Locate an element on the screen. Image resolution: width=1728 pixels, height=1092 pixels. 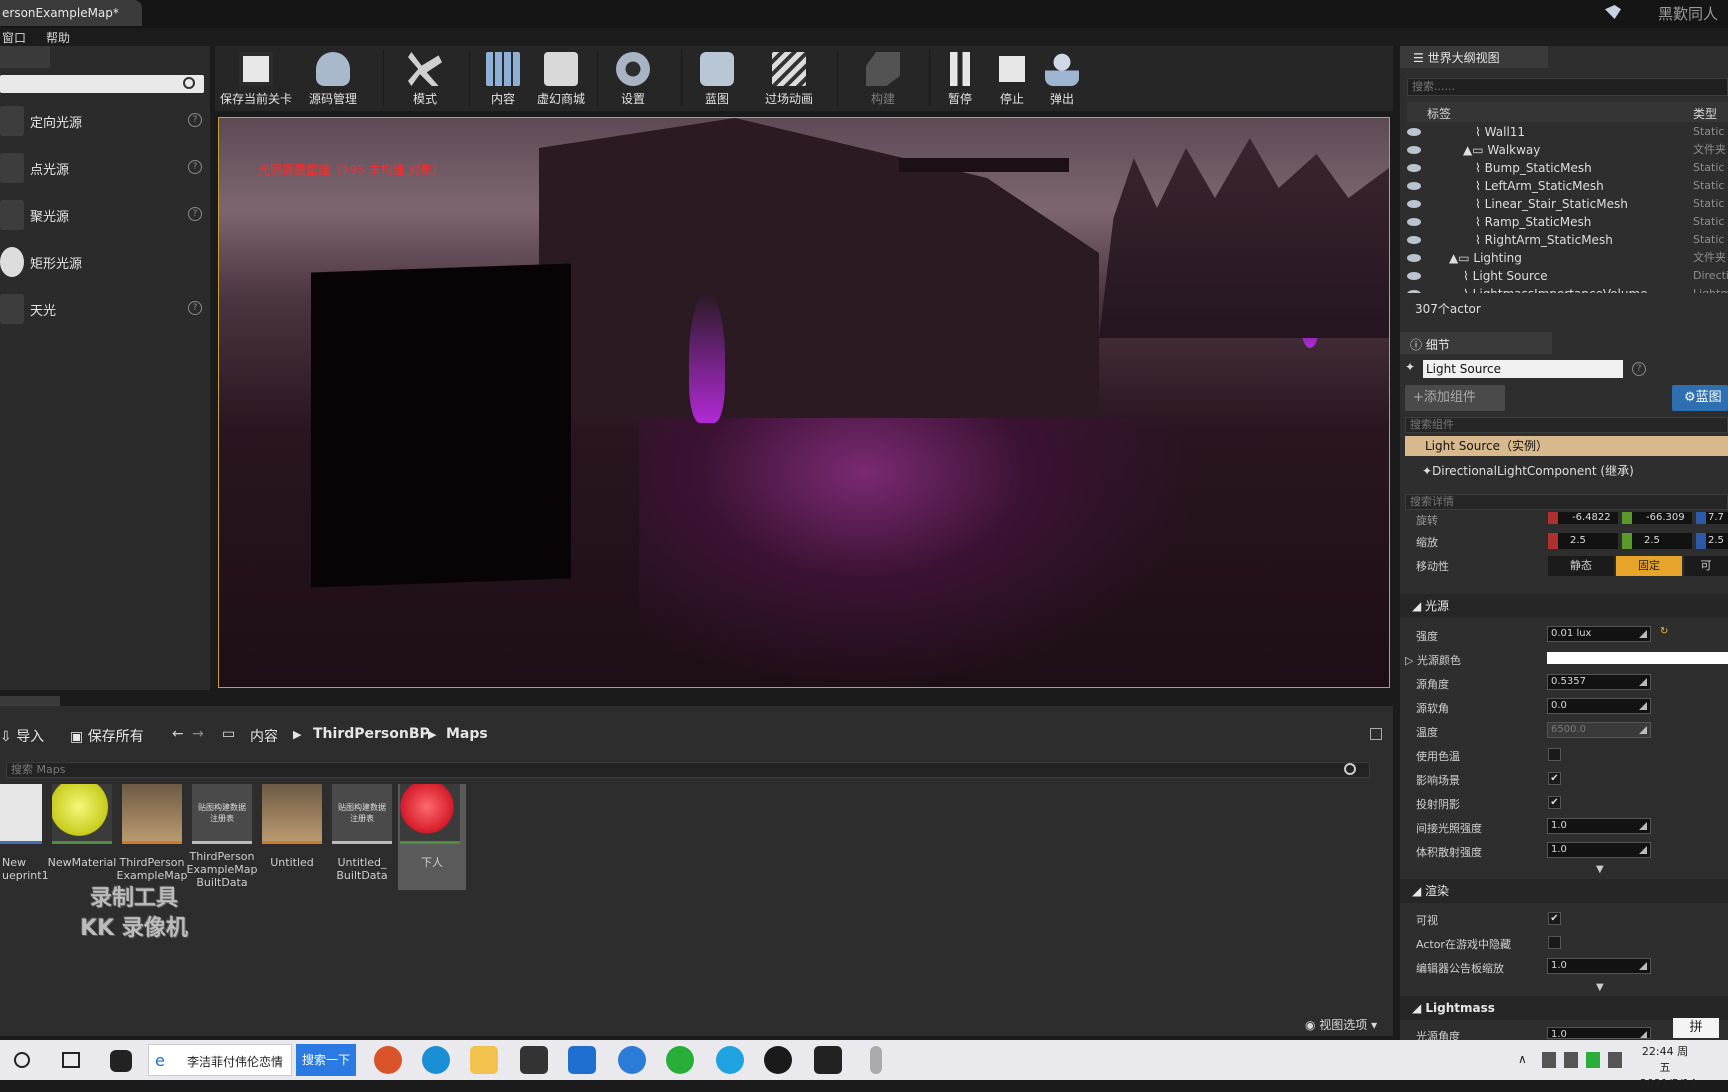
browser-search-box: e 李洁菲付伟伦恋情 is located at coordinates (220, 1060).